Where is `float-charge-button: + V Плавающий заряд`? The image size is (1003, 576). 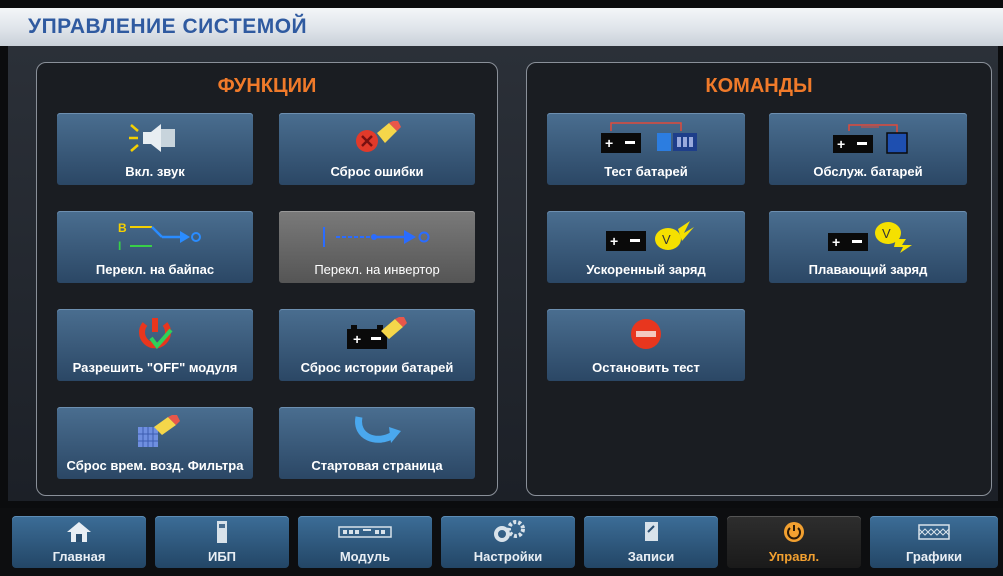 float-charge-button: + V Плавающий заряд is located at coordinates (868, 247).